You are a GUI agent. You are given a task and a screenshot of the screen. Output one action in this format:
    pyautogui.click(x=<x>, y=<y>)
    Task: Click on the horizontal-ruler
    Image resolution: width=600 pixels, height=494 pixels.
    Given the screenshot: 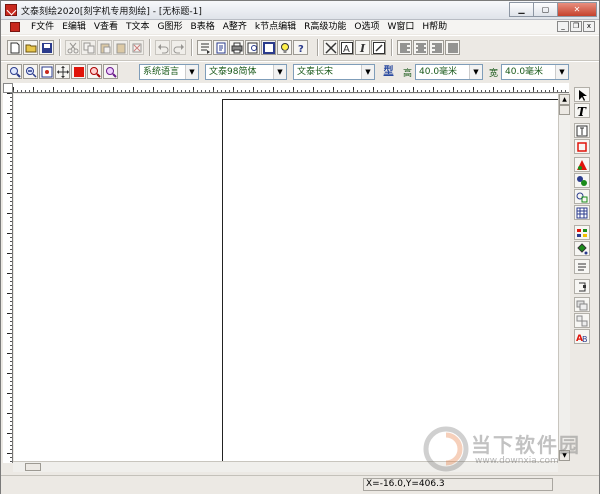 What is the action you would take?
    pyautogui.click(x=291, y=88)
    